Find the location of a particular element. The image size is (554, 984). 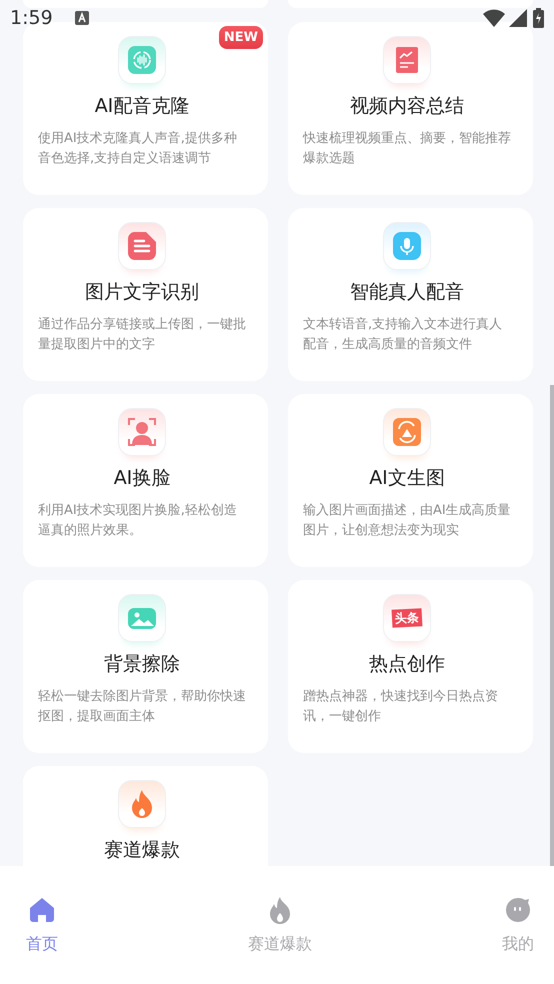

card-description: 输入图片画面描述，由AI生成高质量图片，让创意想法变为现实 is located at coordinates (407, 521).